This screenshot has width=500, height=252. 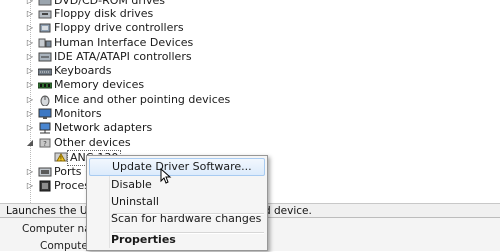 What do you see at coordinates (177, 240) in the screenshot?
I see `menu-item-properties: Properties` at bounding box center [177, 240].